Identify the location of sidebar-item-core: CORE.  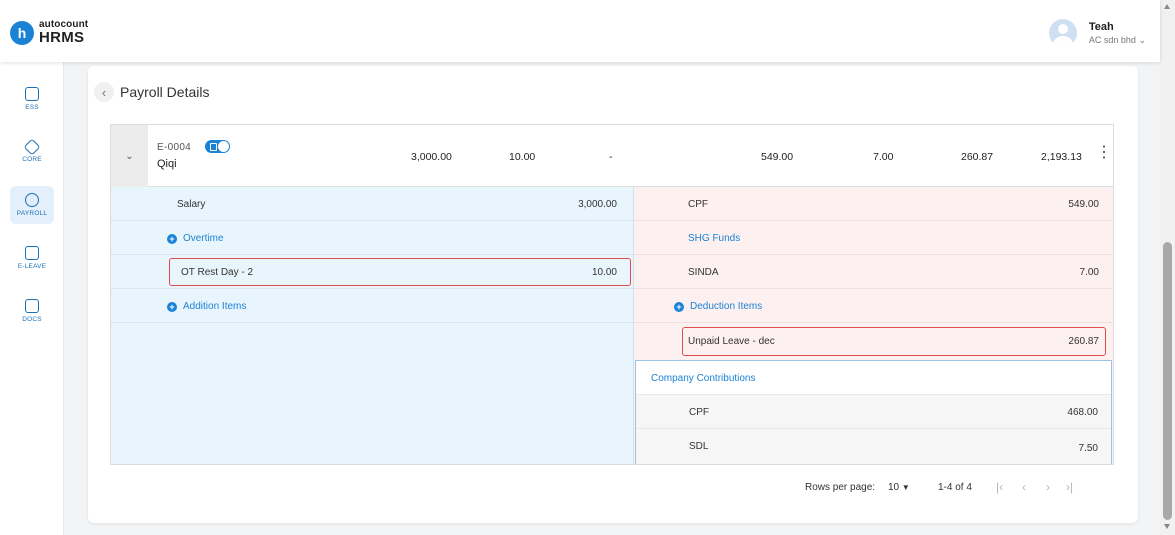
(32, 152).